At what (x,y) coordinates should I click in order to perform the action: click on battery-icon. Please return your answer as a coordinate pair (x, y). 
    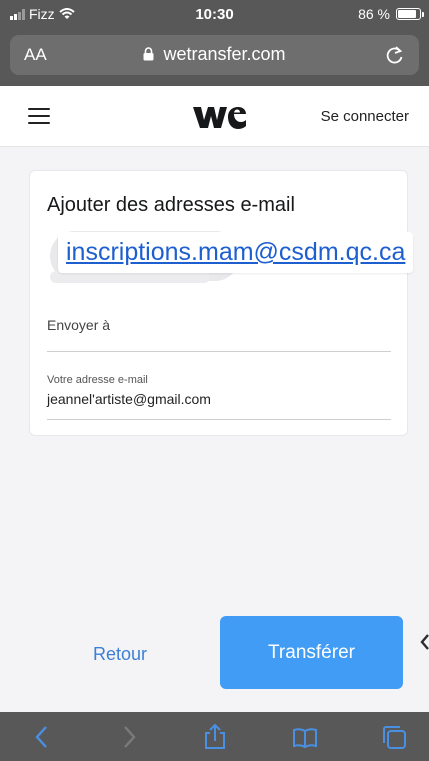
    Looking at the image, I should click on (410, 14).